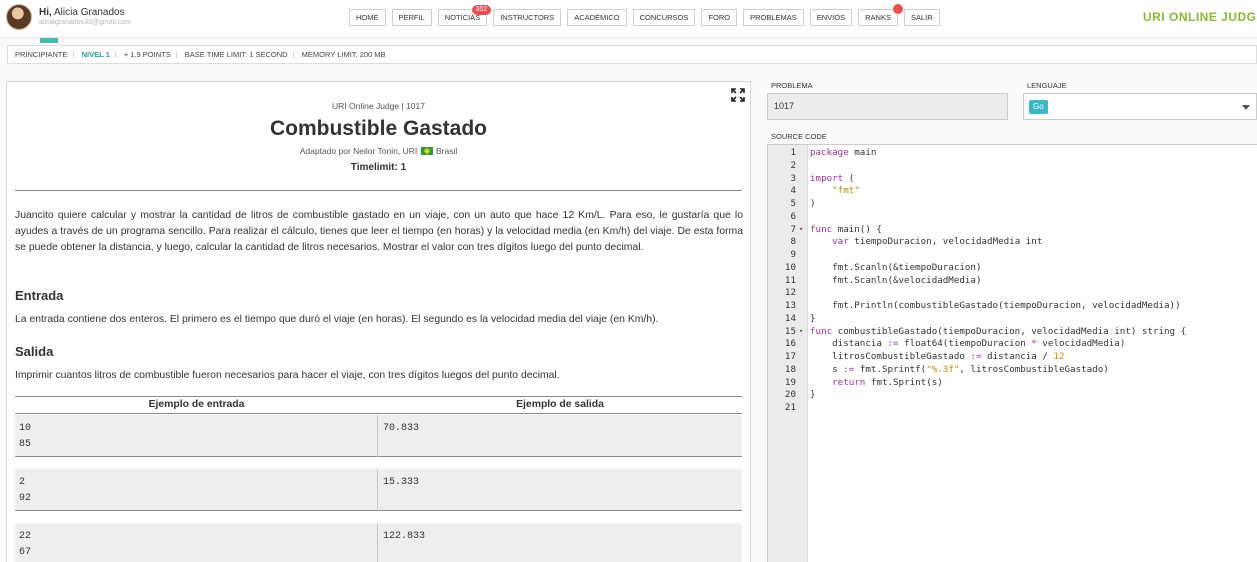 Image resolution: width=1257 pixels, height=562 pixels. Describe the element at coordinates (25, 490) in the screenshot. I see `example-input: 2 92` at that location.